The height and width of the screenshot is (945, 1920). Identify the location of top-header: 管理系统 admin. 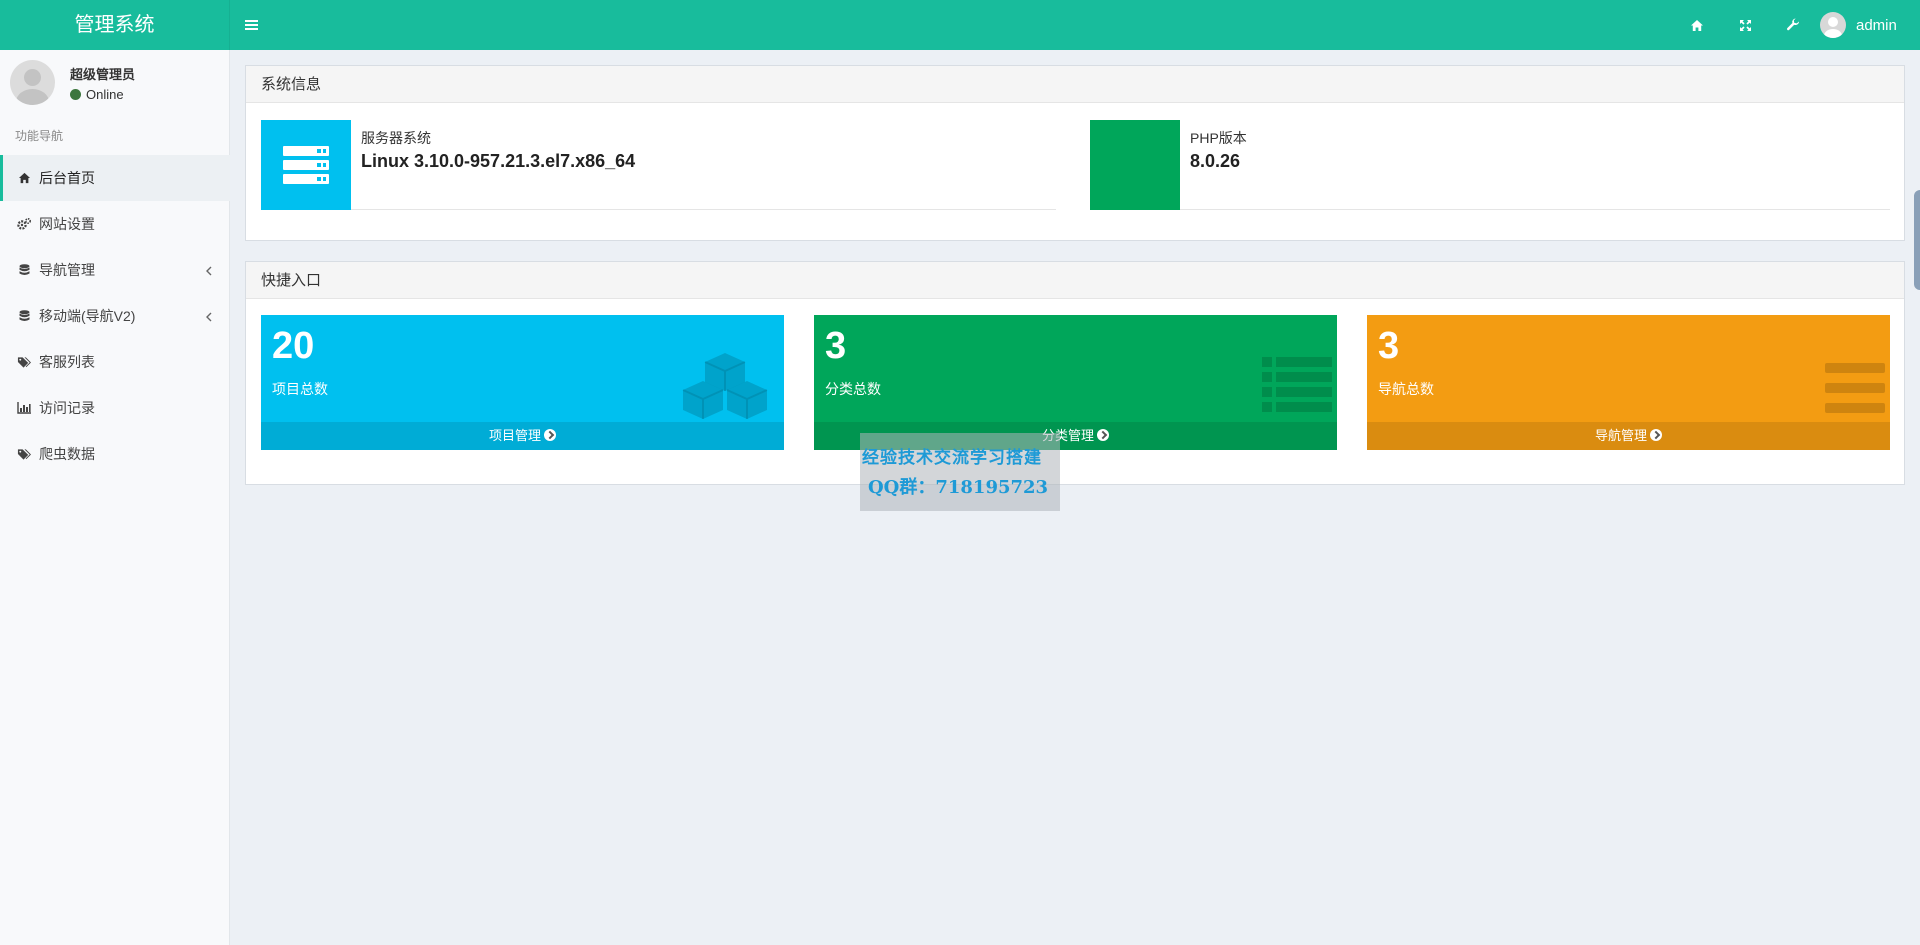
(960, 25).